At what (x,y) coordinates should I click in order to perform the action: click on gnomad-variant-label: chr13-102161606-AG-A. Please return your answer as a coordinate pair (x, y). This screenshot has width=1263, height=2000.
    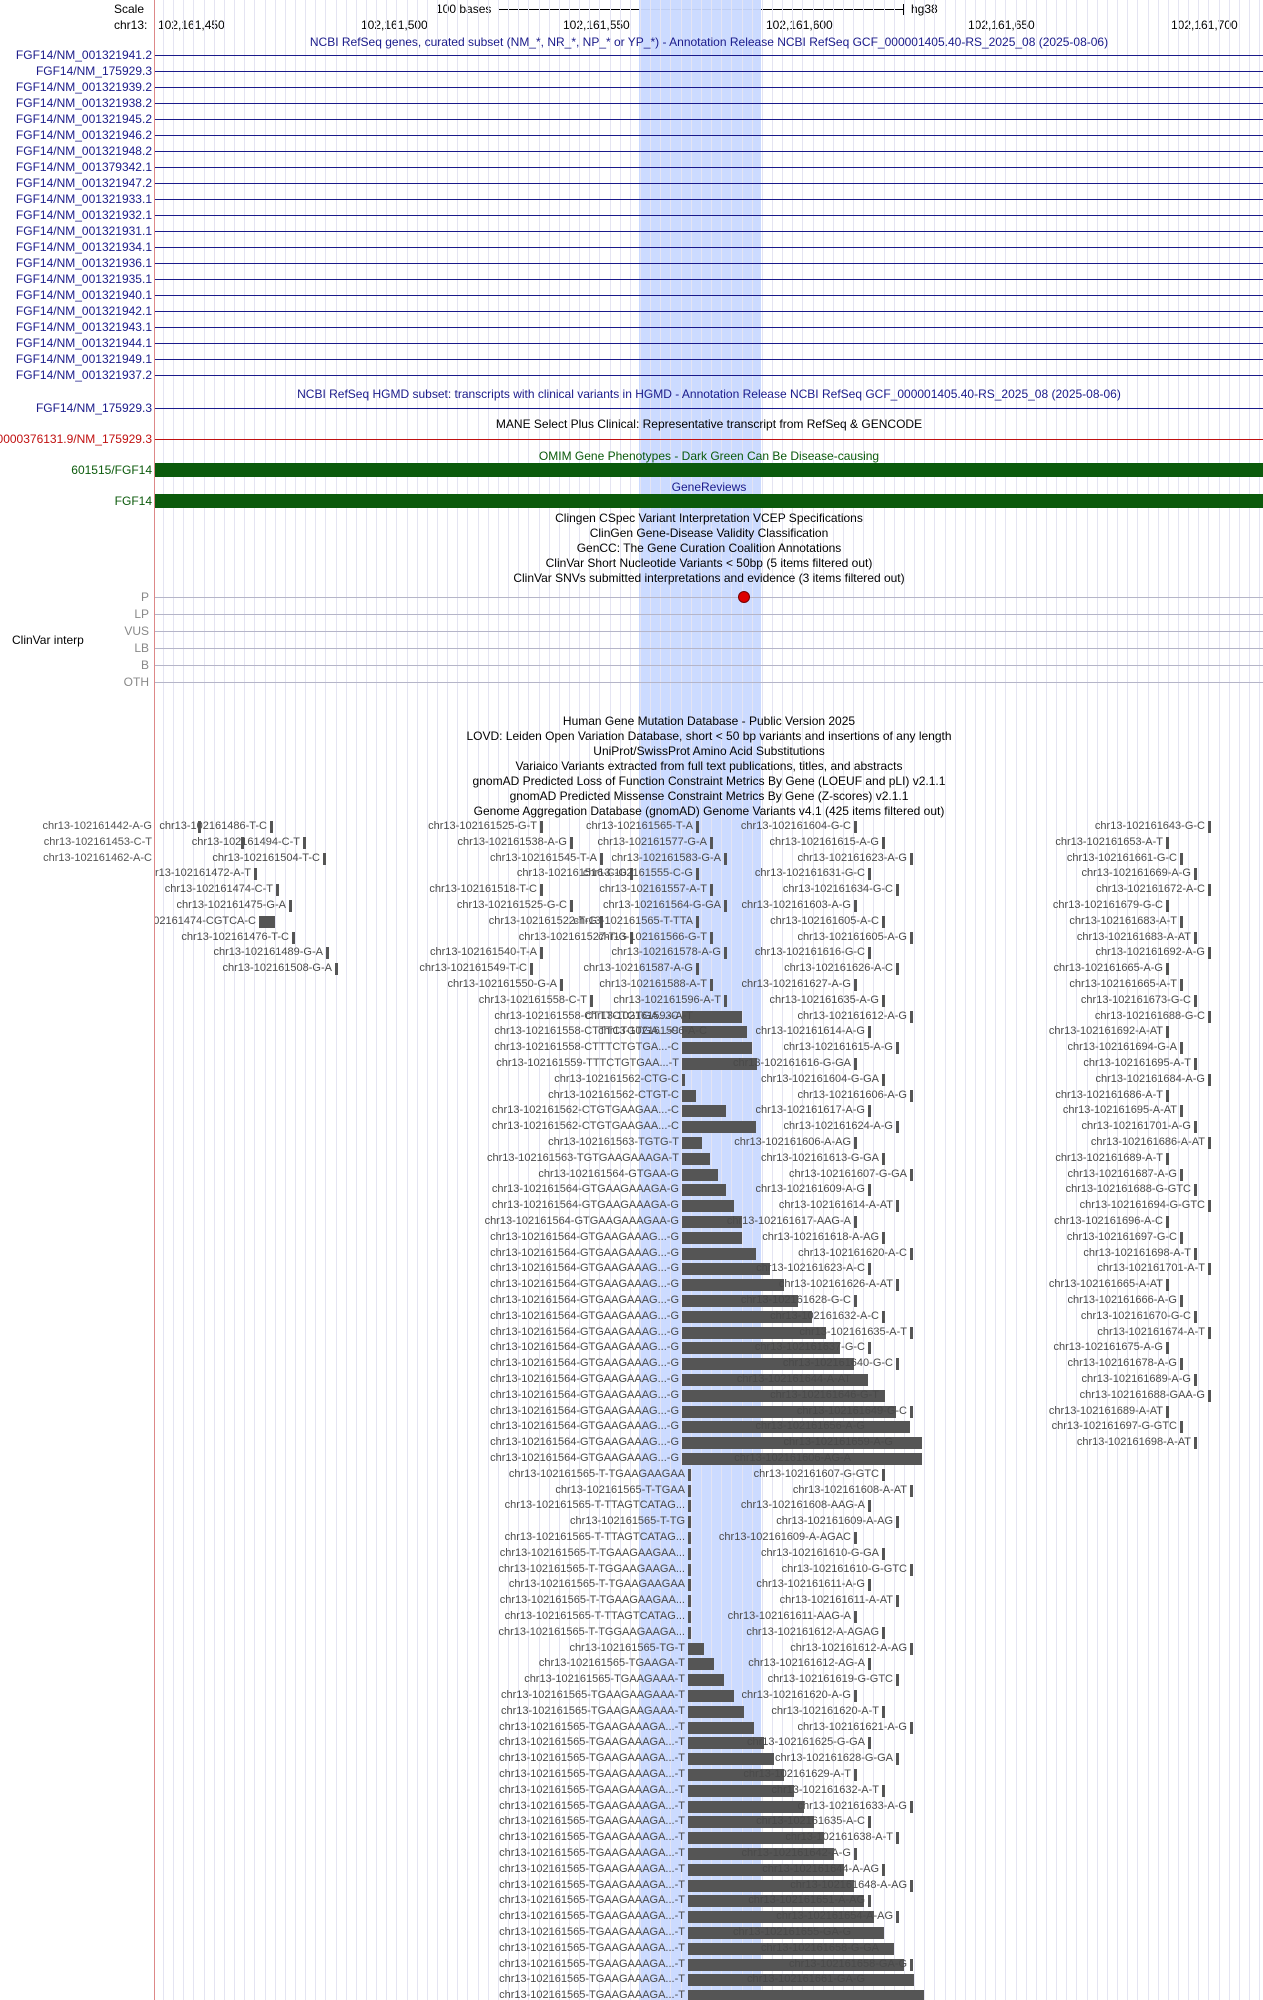
    Looking at the image, I should click on (792, 1458).